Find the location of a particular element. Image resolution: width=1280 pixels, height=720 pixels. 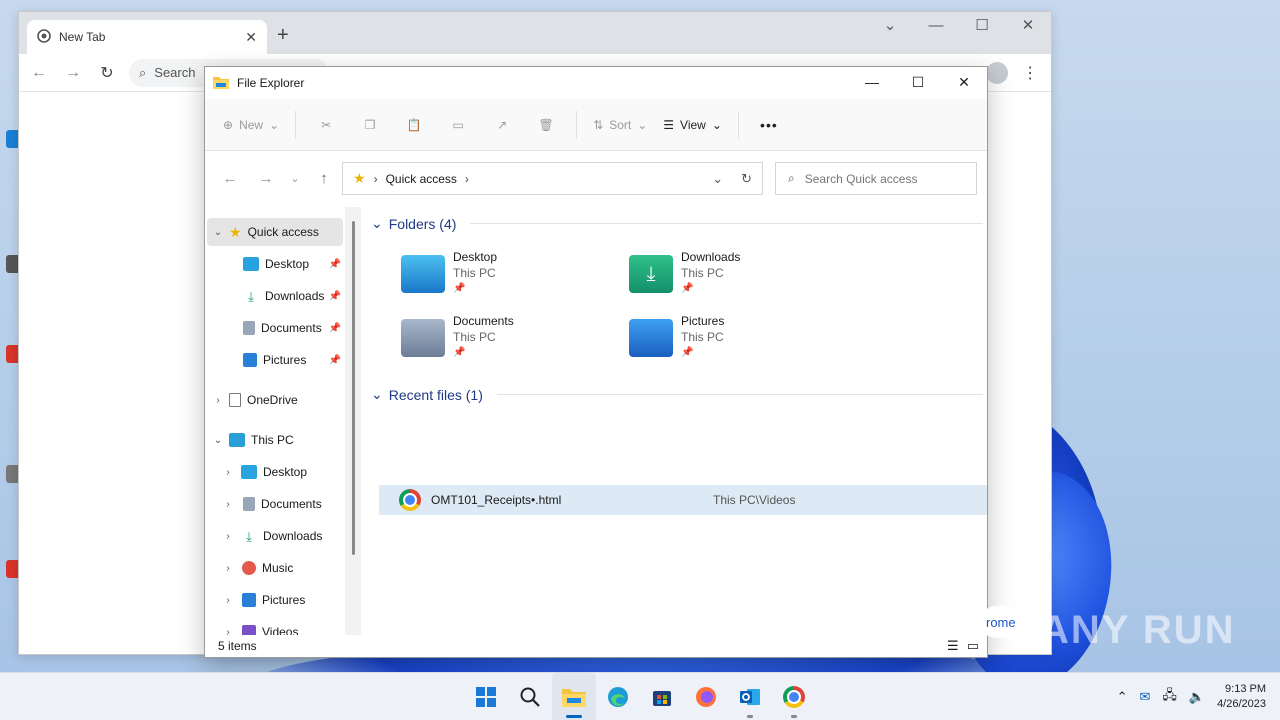

nav-item-pc-videos: › Videos is located at coordinates (275, 626).